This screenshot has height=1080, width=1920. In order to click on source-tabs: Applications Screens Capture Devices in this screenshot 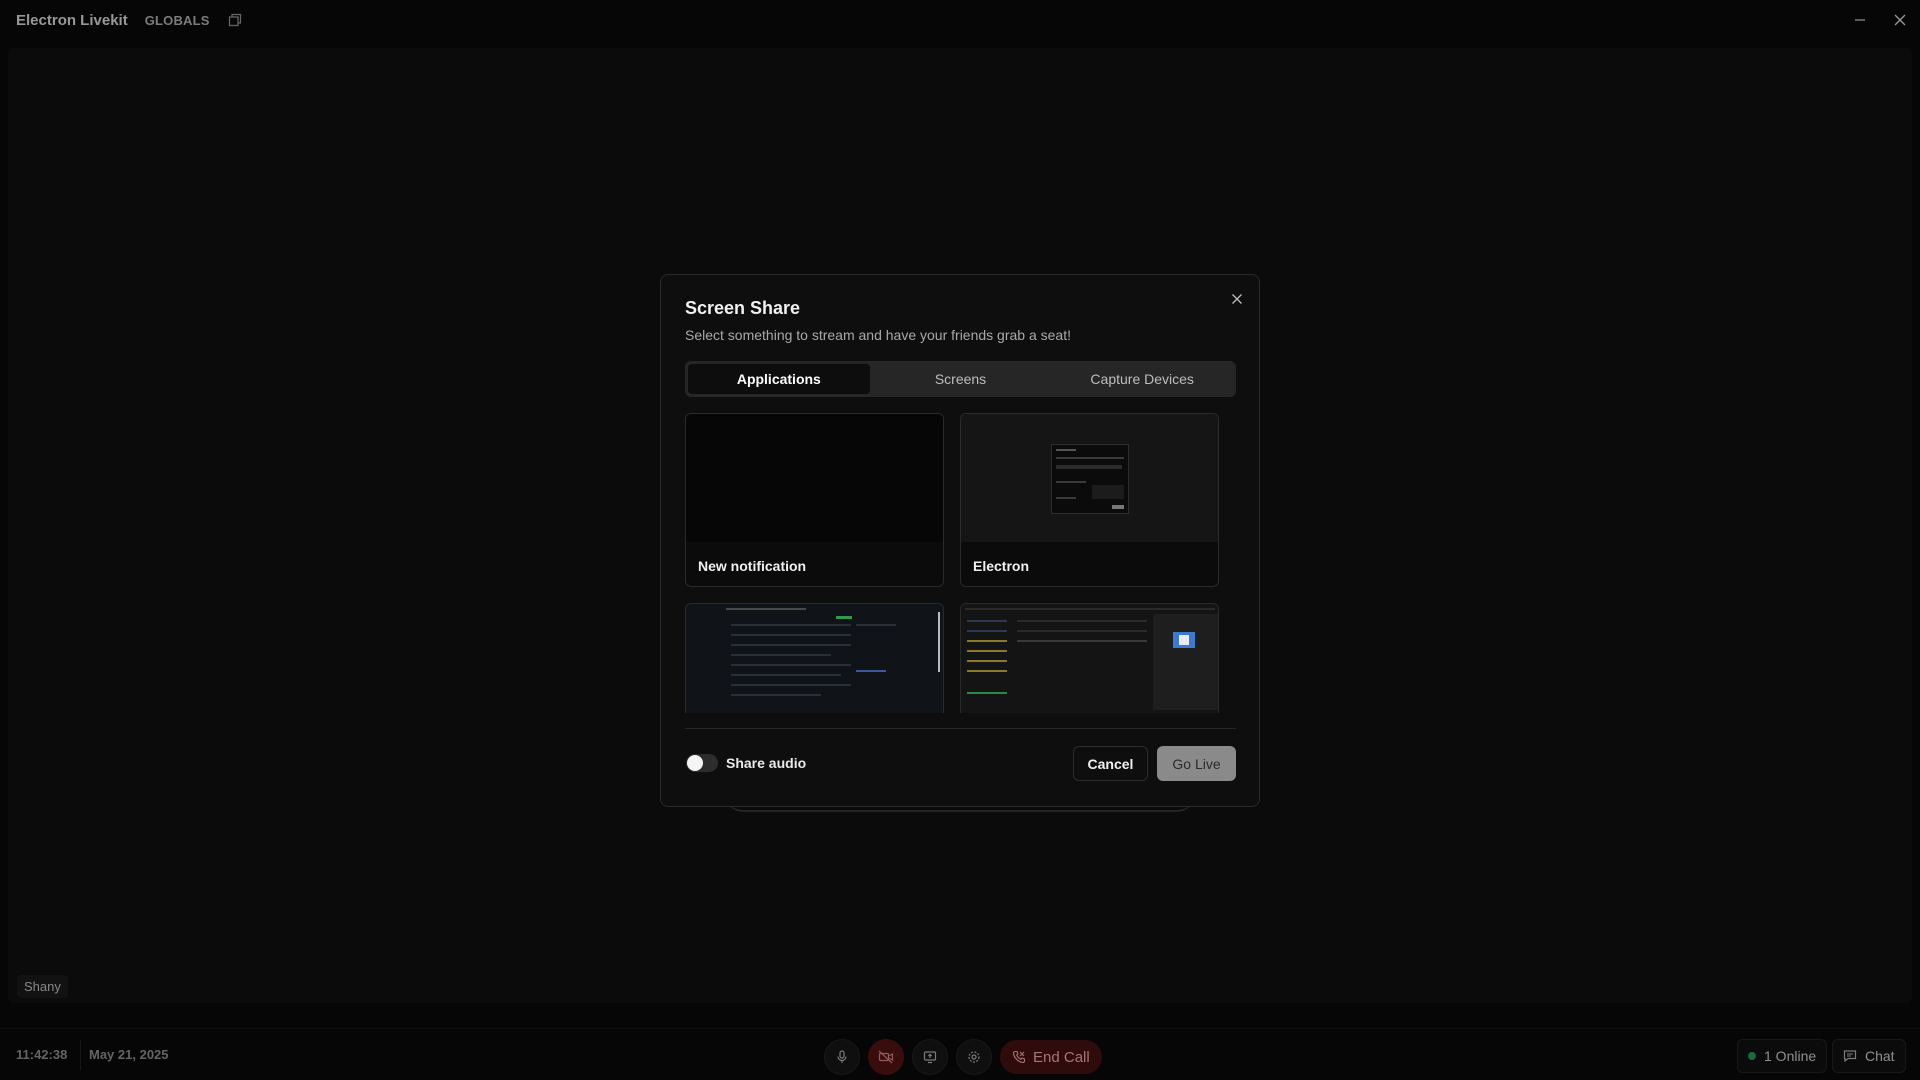, I will do `click(960, 379)`.